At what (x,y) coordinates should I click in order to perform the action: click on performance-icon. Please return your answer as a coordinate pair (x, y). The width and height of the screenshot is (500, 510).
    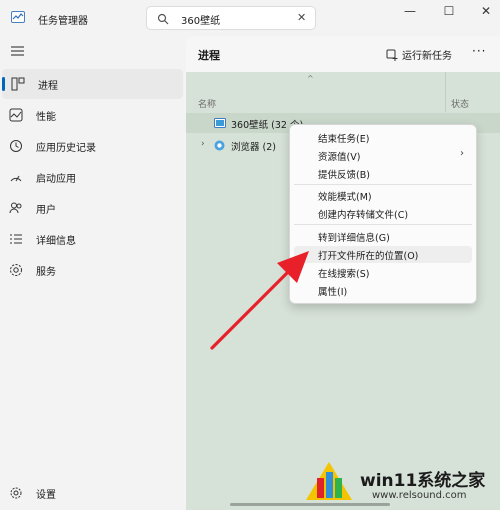
    Looking at the image, I should click on (16, 115).